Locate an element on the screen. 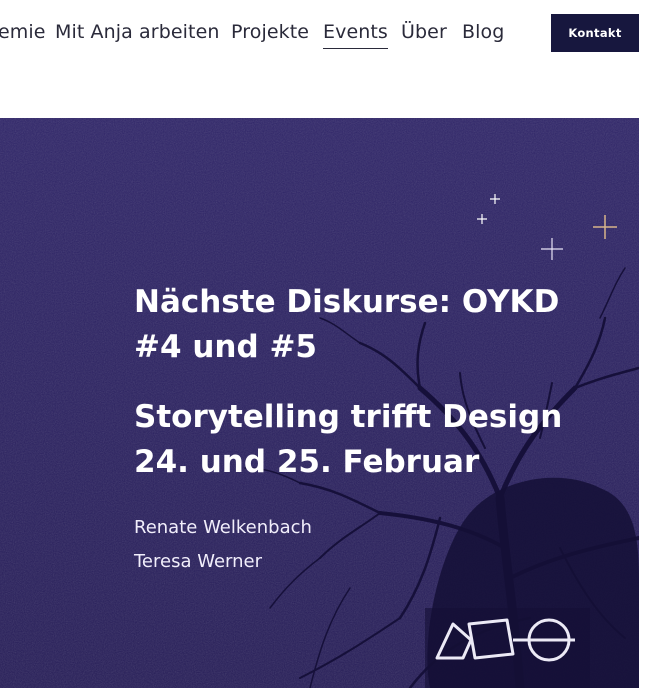  nav-item-events: Events is located at coordinates (355, 34).